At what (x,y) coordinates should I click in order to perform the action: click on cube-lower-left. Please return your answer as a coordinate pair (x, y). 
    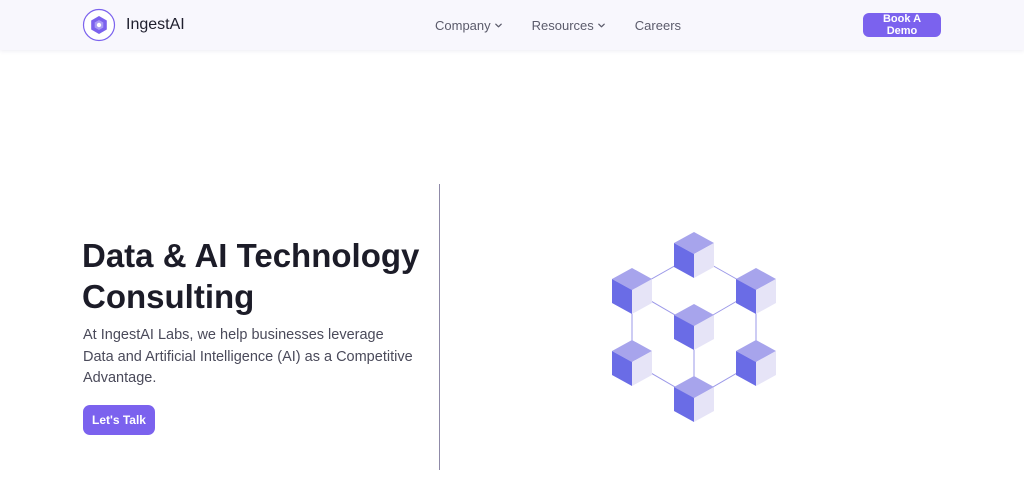
    Looking at the image, I should click on (632, 363).